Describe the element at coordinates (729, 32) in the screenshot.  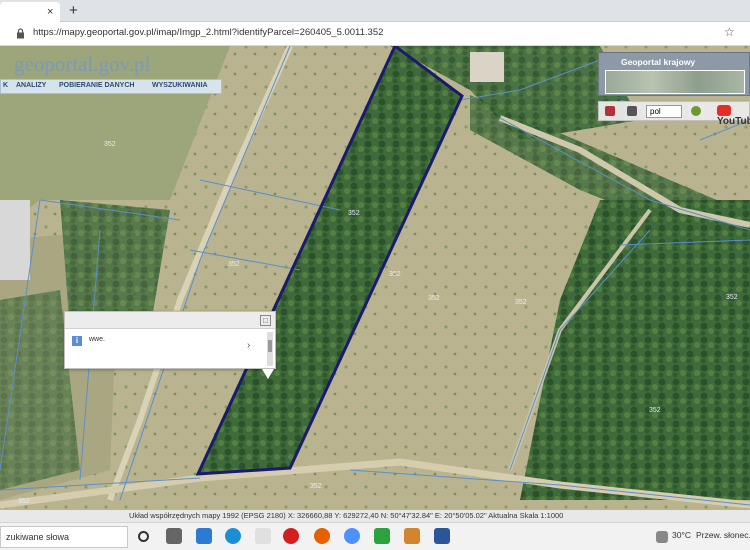
I see `star-icon: ☆` at that location.